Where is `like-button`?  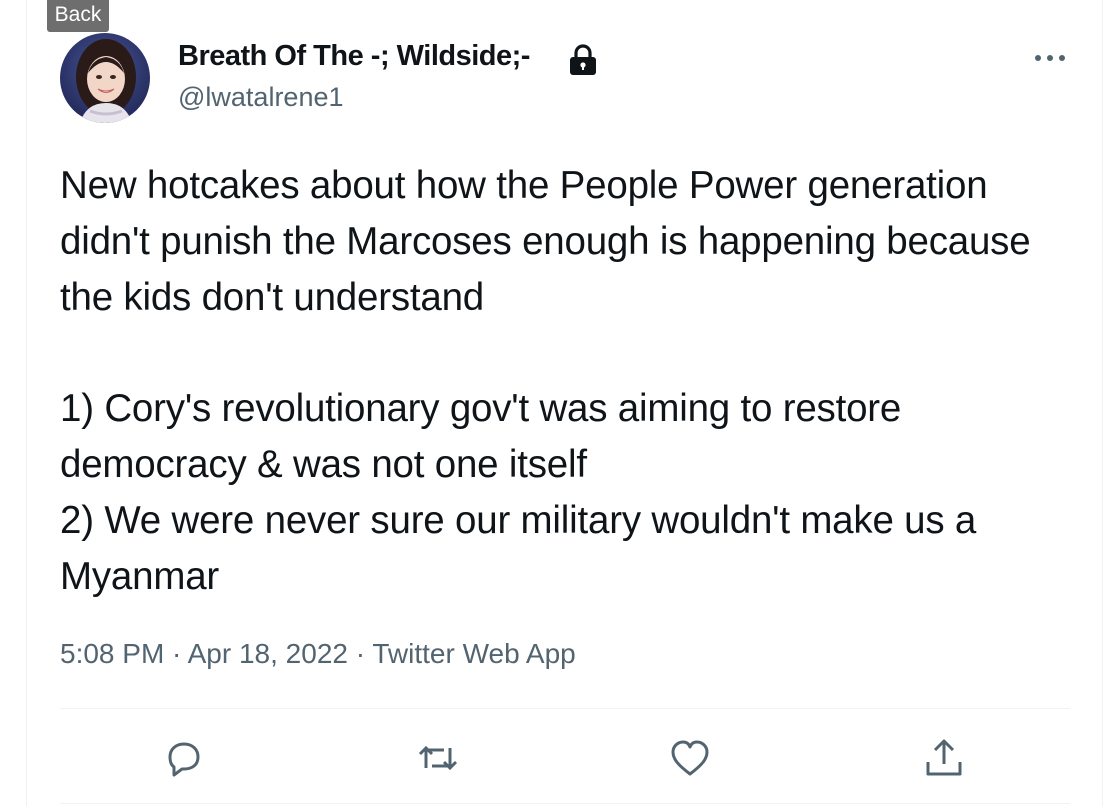
like-button is located at coordinates (690, 758).